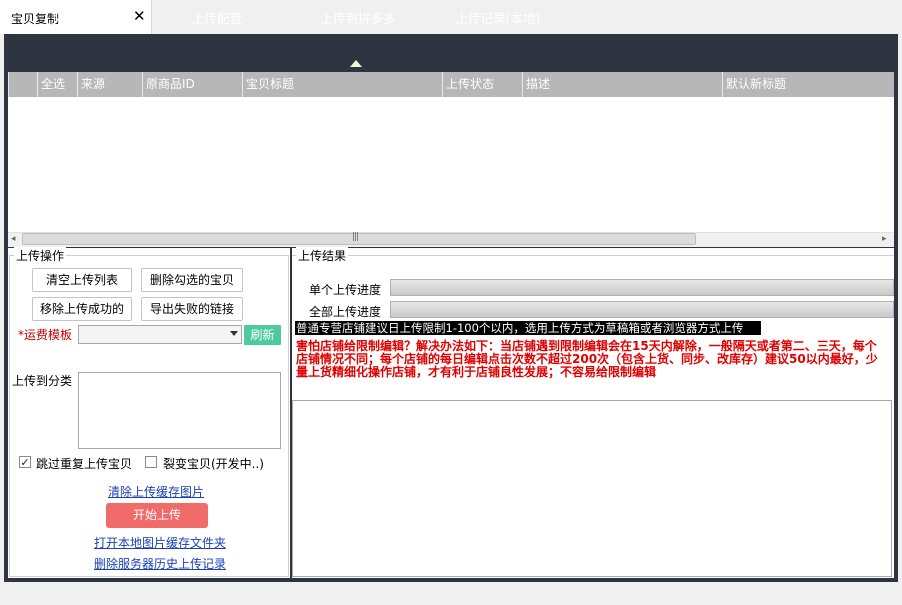 The width and height of the screenshot is (902, 605). Describe the element at coordinates (192, 280) in the screenshot. I see `delete-checked-button: 删除勾选的宝贝` at that location.